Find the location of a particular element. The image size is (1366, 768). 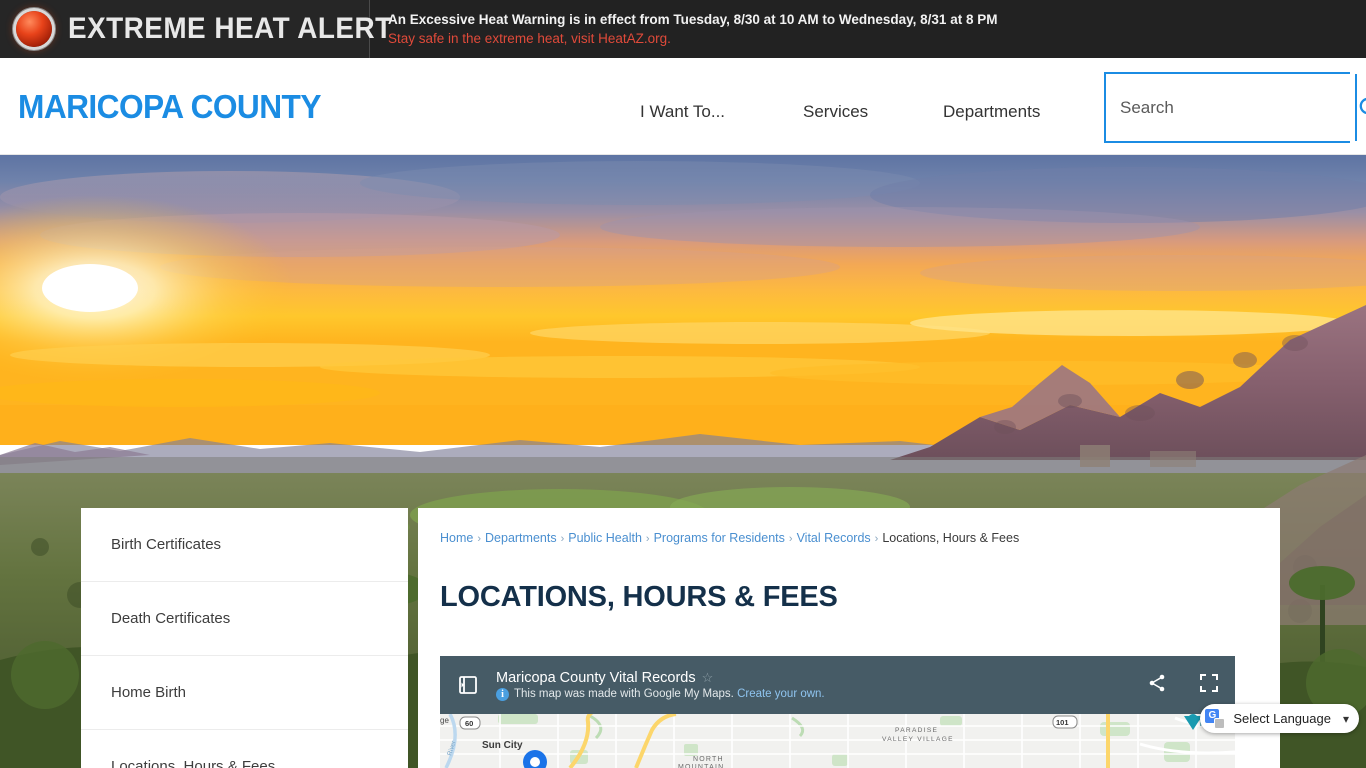

search-input is located at coordinates (1230, 107).